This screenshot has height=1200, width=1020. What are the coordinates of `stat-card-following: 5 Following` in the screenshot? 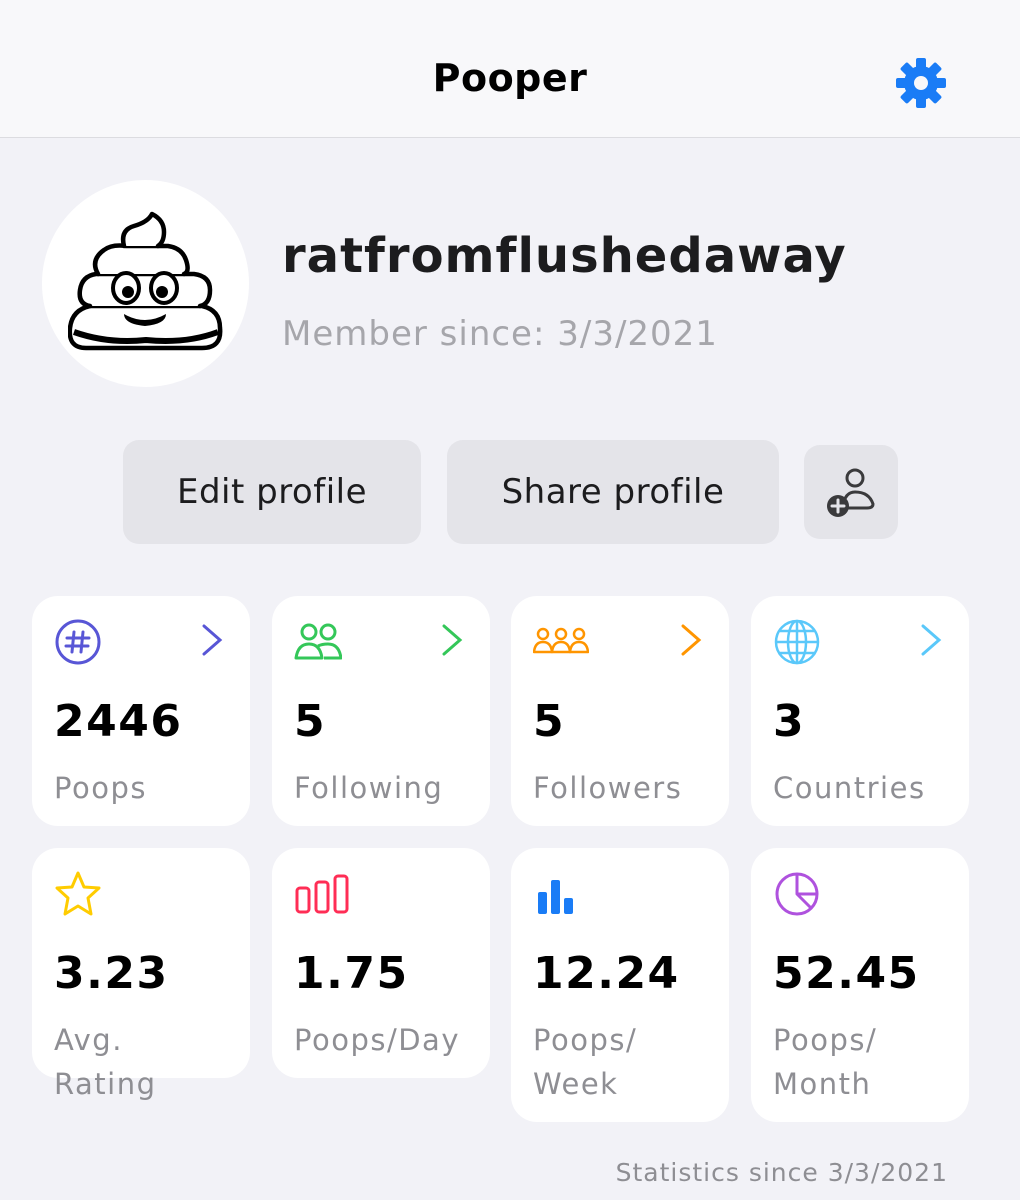 It's located at (381, 711).